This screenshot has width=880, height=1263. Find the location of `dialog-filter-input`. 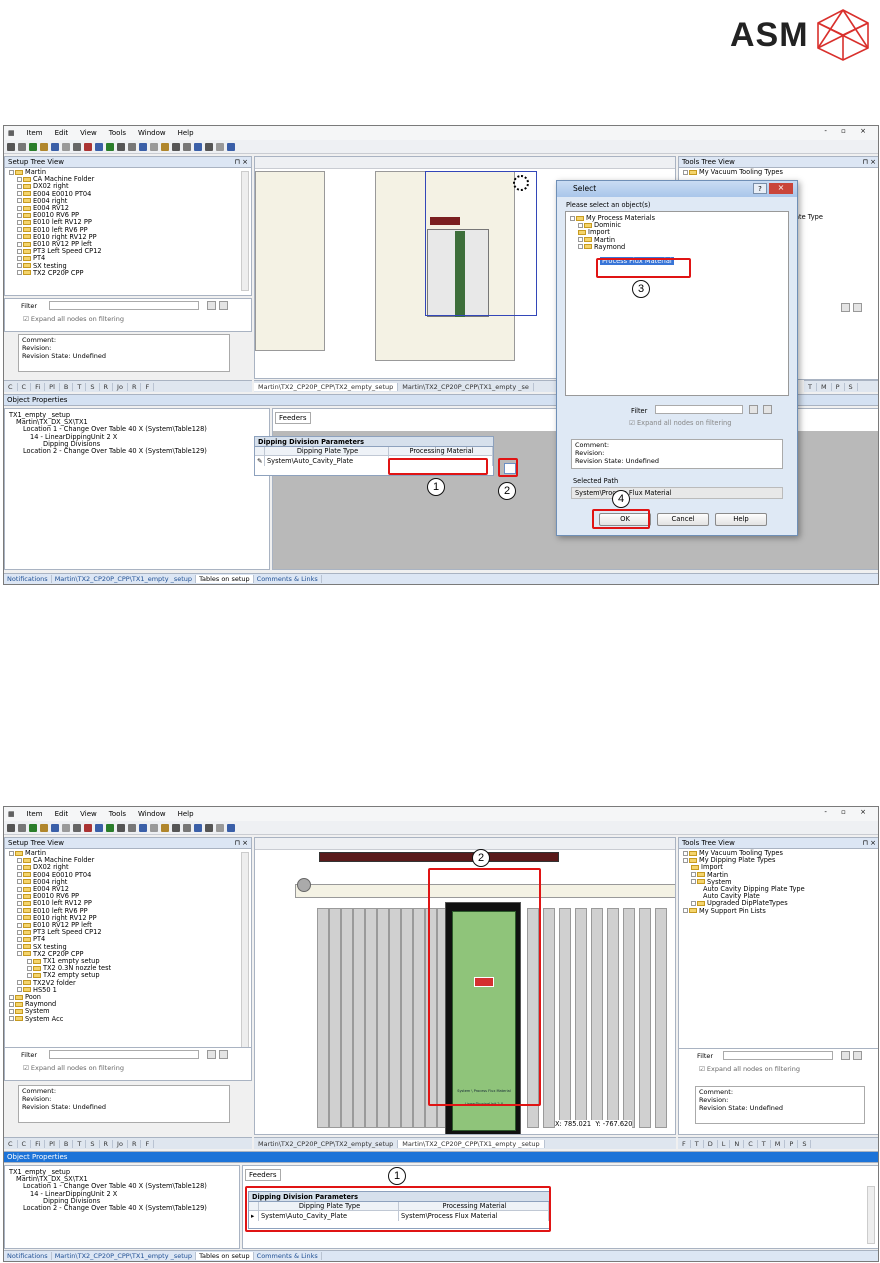

dialog-filter-input is located at coordinates (699, 409).